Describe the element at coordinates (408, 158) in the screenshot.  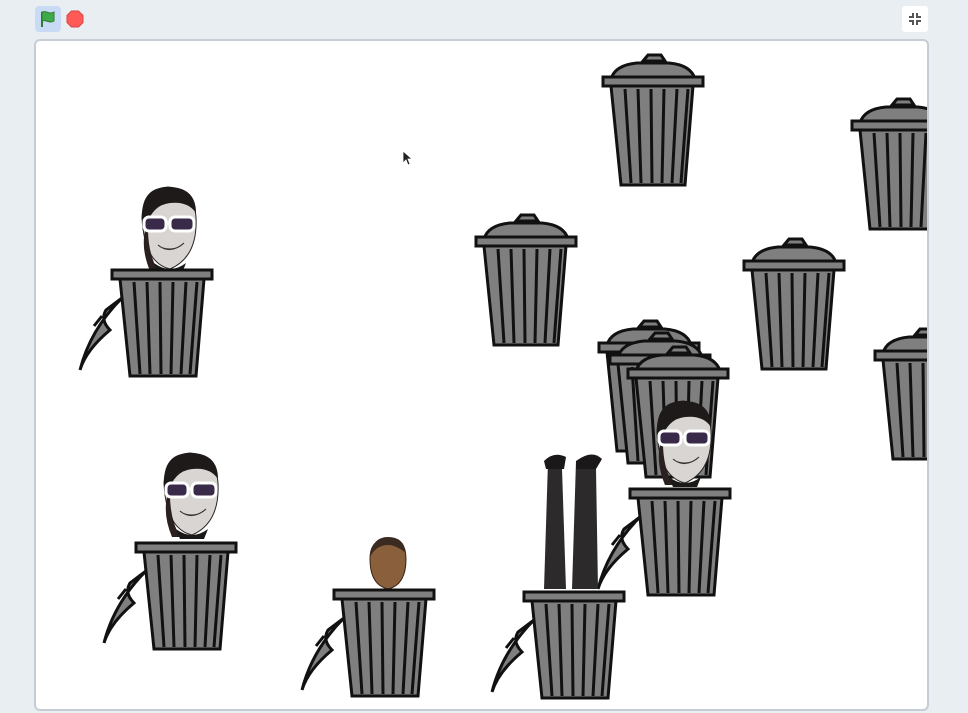
I see `mouse-cursor-icon` at that location.